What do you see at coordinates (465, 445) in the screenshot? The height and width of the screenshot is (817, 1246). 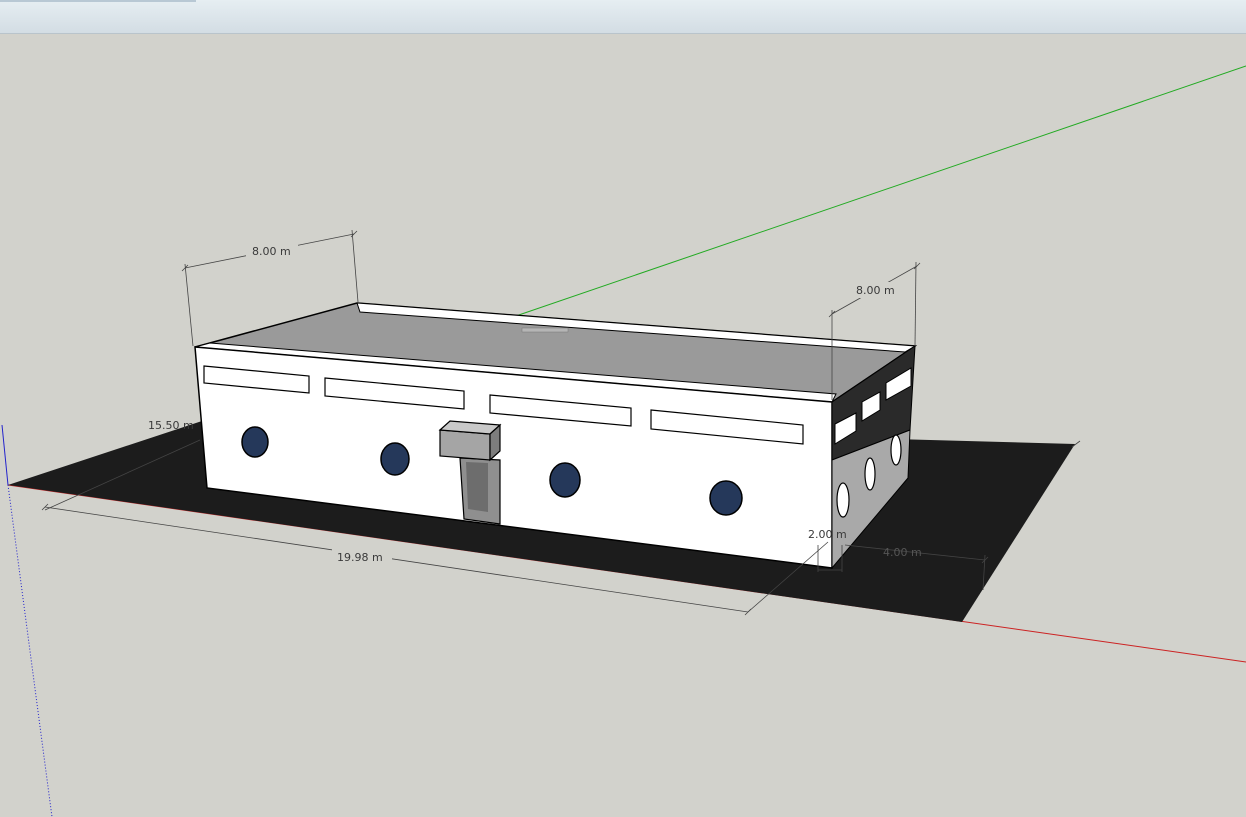 I see `entrance-canopy-front` at bounding box center [465, 445].